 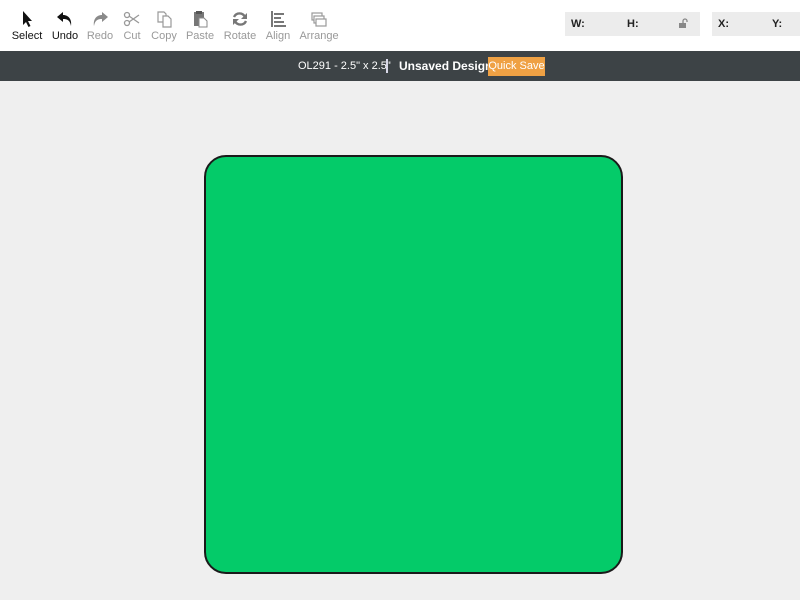 I want to click on cut-button: Cut, so click(x=132, y=27).